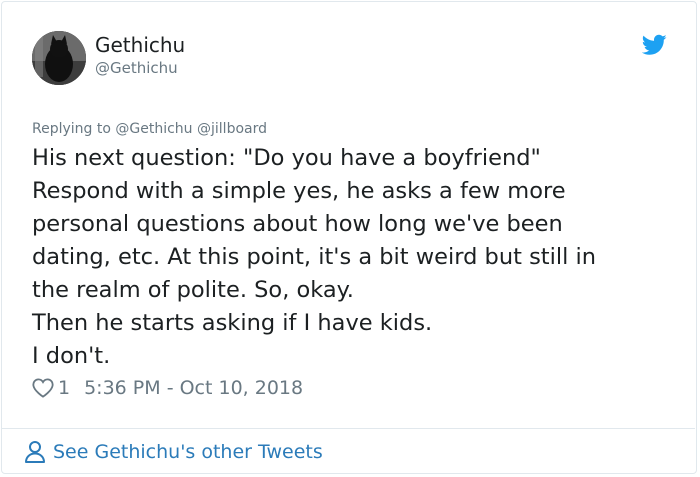 The height and width of the screenshot is (477, 700). I want to click on heart-icon, so click(43, 388).